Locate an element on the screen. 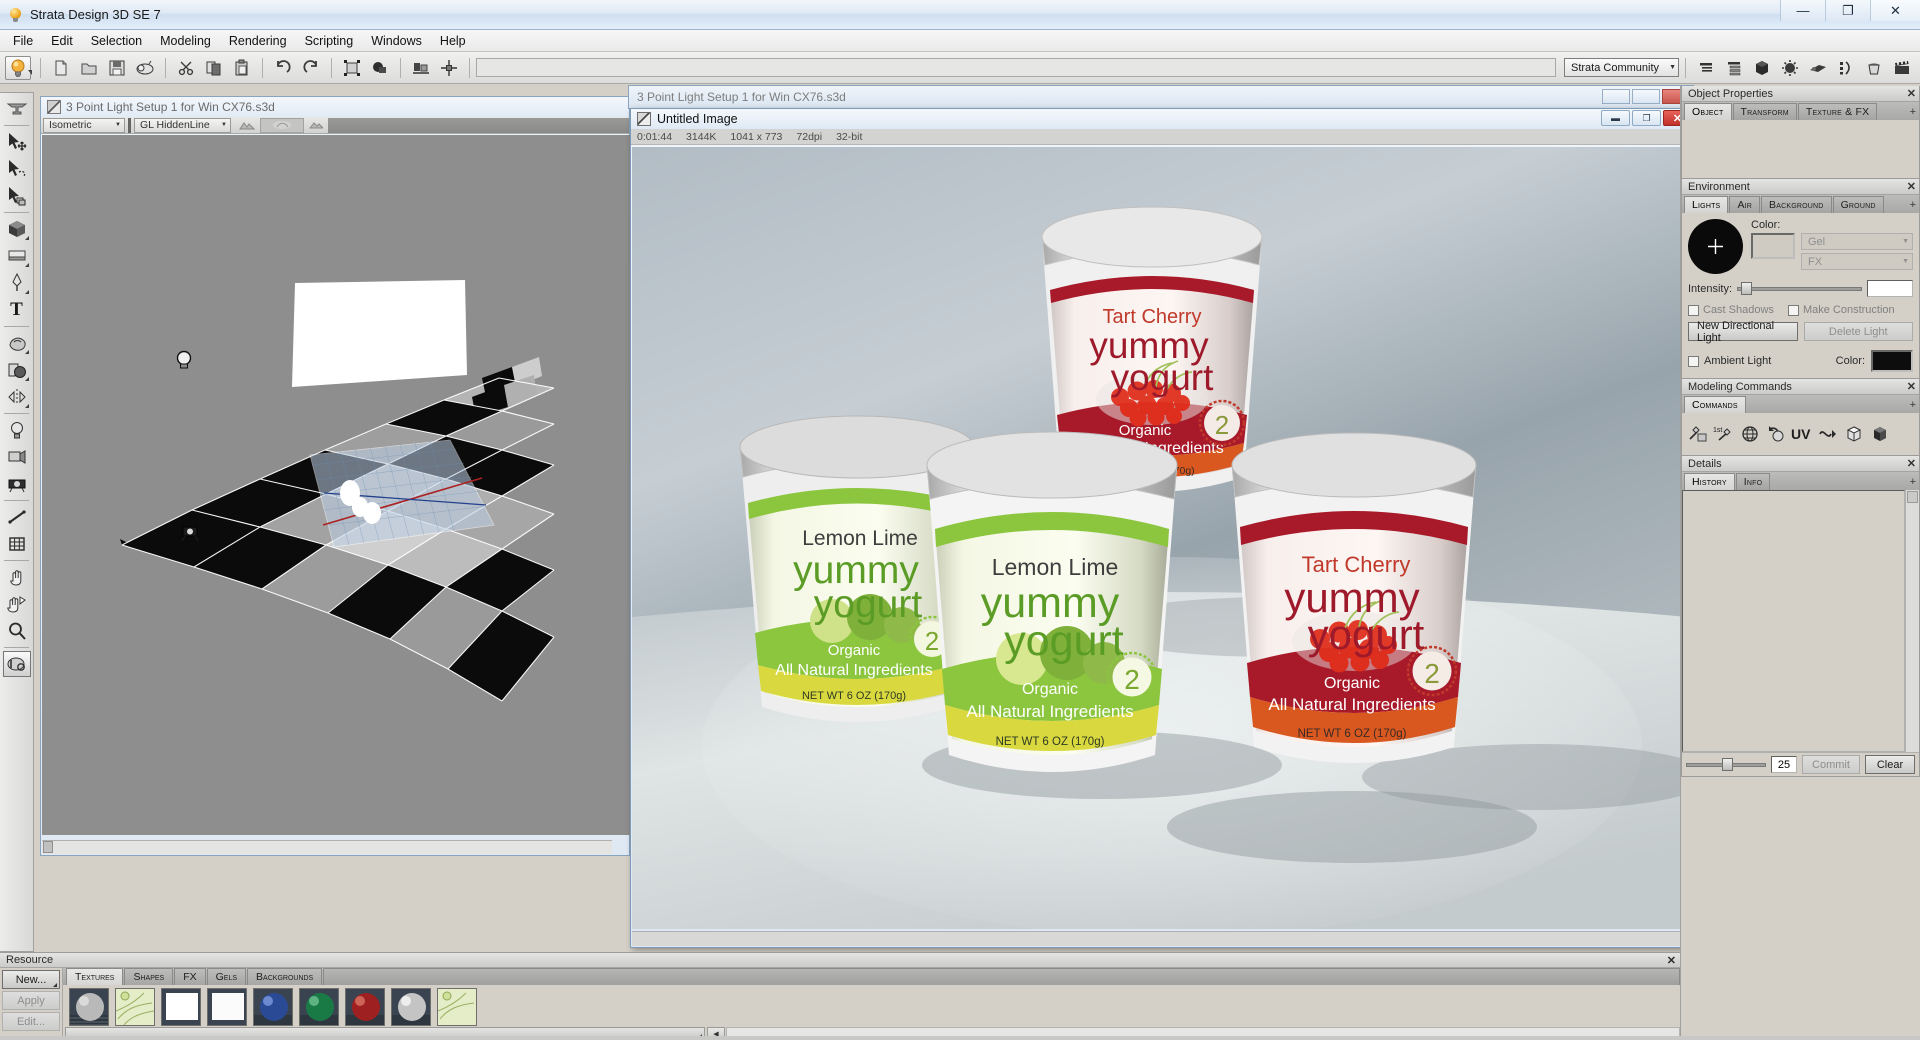 Image resolution: width=1920 pixels, height=1040 pixels. environment-globe-icon is located at coordinates (1790, 68).